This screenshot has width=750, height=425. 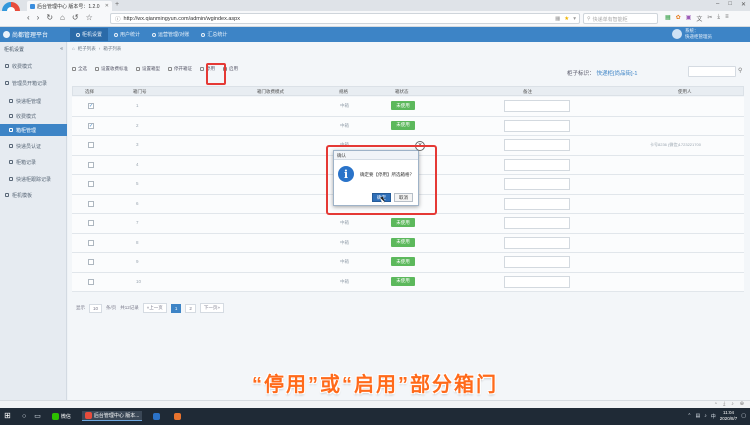 What do you see at coordinates (96, 308) in the screenshot?
I see `page-size-select: 10` at bounding box center [96, 308].